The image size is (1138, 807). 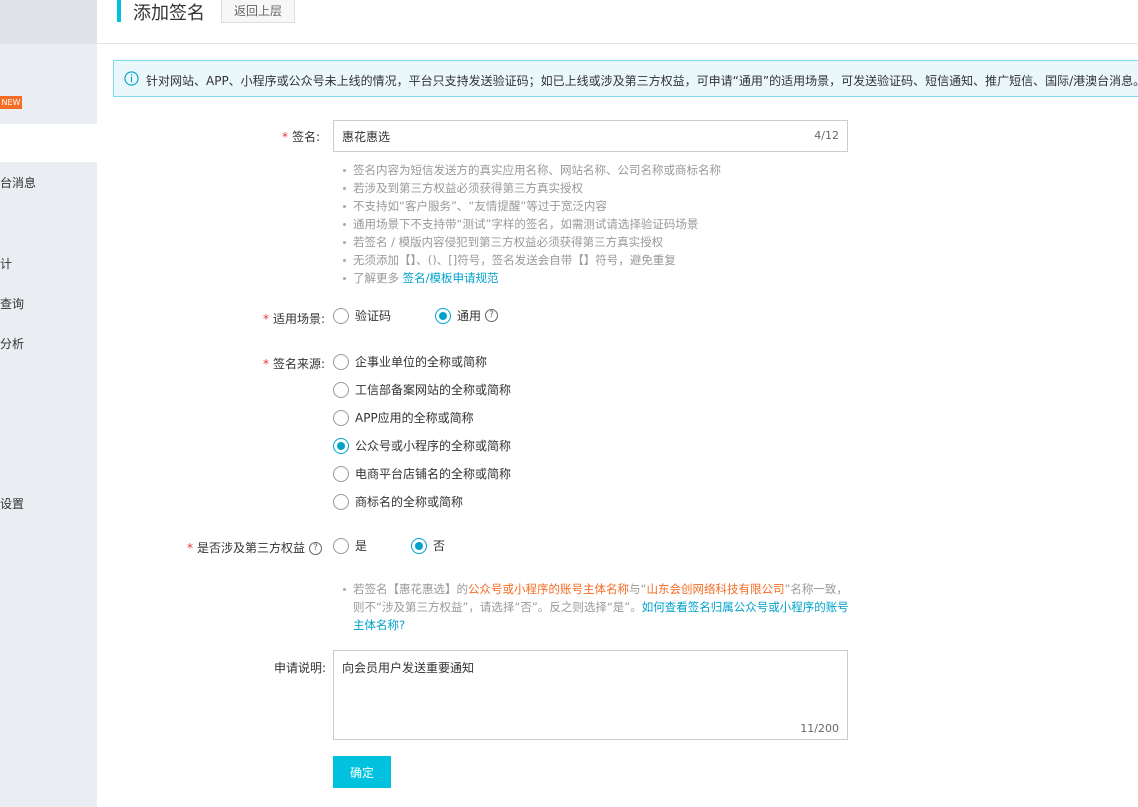 I want to click on scene-label: * 适用场景:, so click(x=294, y=319).